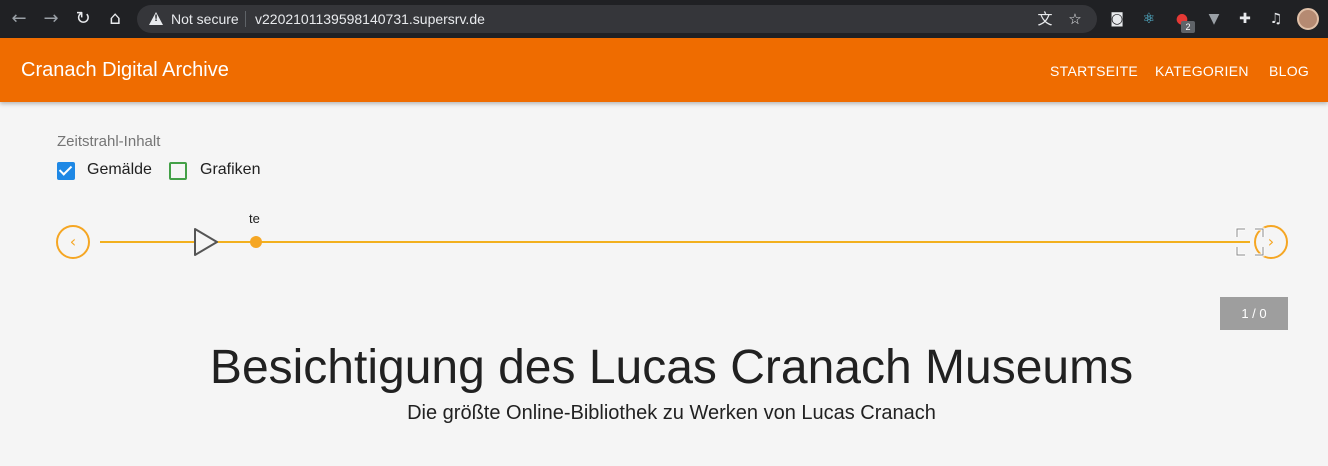  What do you see at coordinates (115, 19) in the screenshot?
I see `home-icon: ⌂` at bounding box center [115, 19].